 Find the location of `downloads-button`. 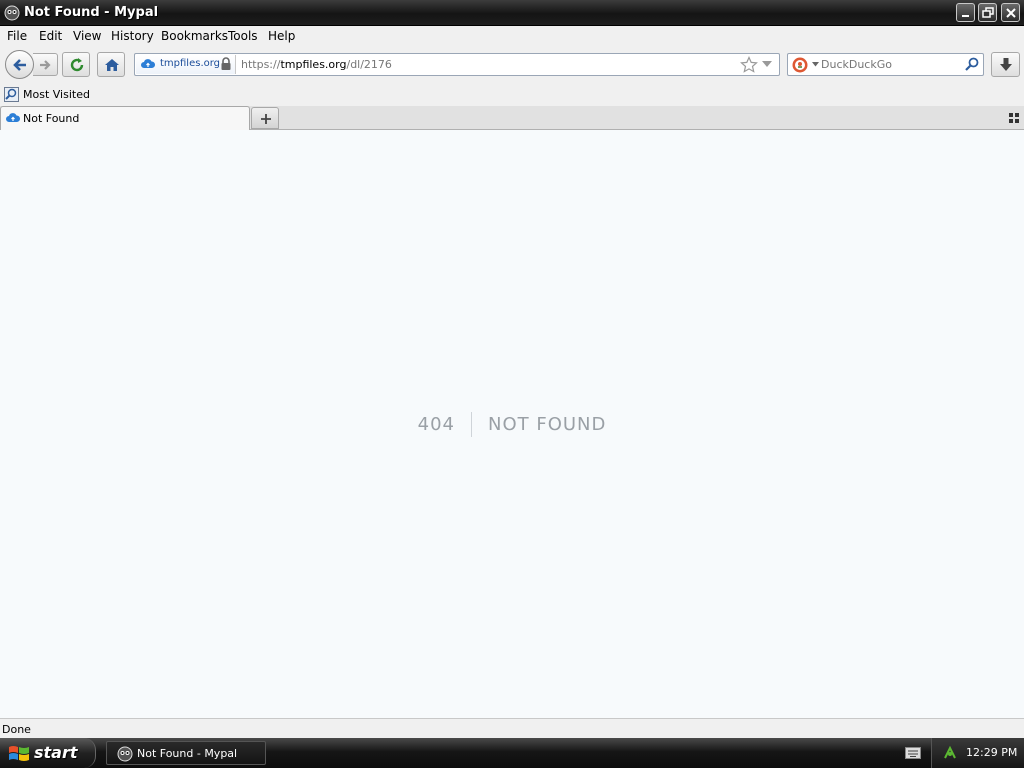

downloads-button is located at coordinates (1005, 64).